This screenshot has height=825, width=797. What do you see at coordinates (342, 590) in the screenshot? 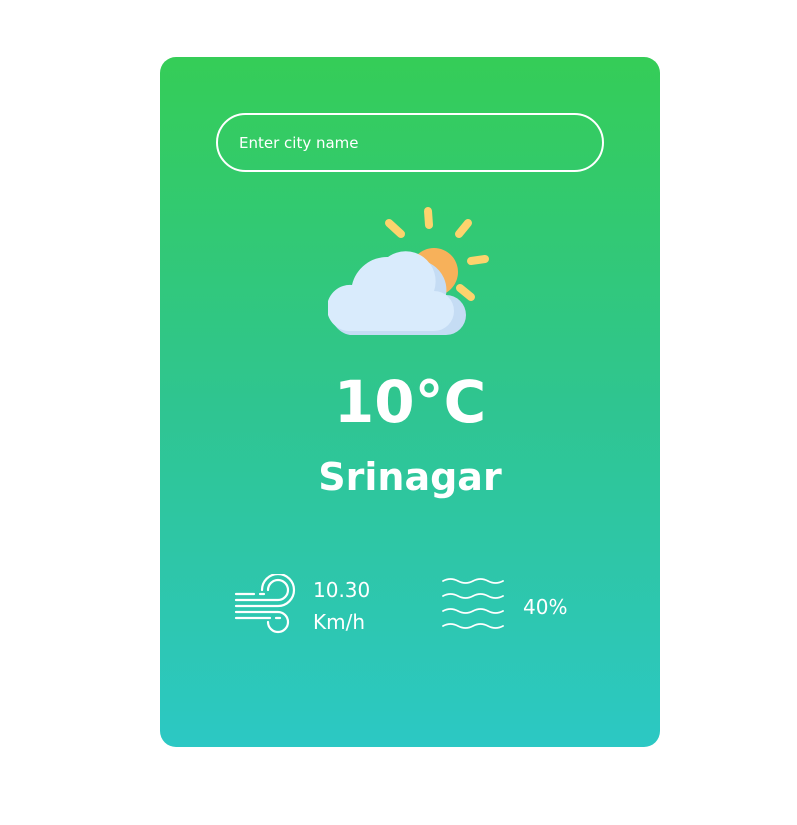
I see `wind-speed-value: 10.30` at bounding box center [342, 590].